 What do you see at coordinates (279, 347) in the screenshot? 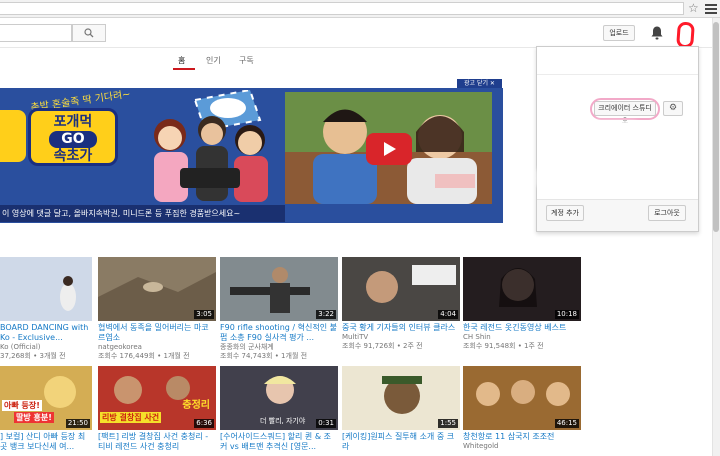
I see `video-channel: 종종화의 군사채계` at bounding box center [279, 347].